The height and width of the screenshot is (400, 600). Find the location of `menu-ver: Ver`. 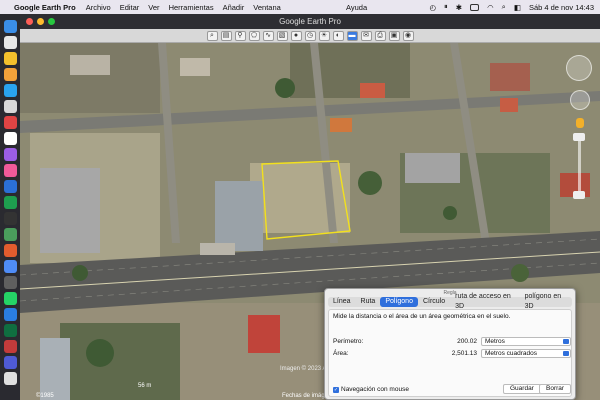

menu-ver: Ver is located at coordinates (153, 7).